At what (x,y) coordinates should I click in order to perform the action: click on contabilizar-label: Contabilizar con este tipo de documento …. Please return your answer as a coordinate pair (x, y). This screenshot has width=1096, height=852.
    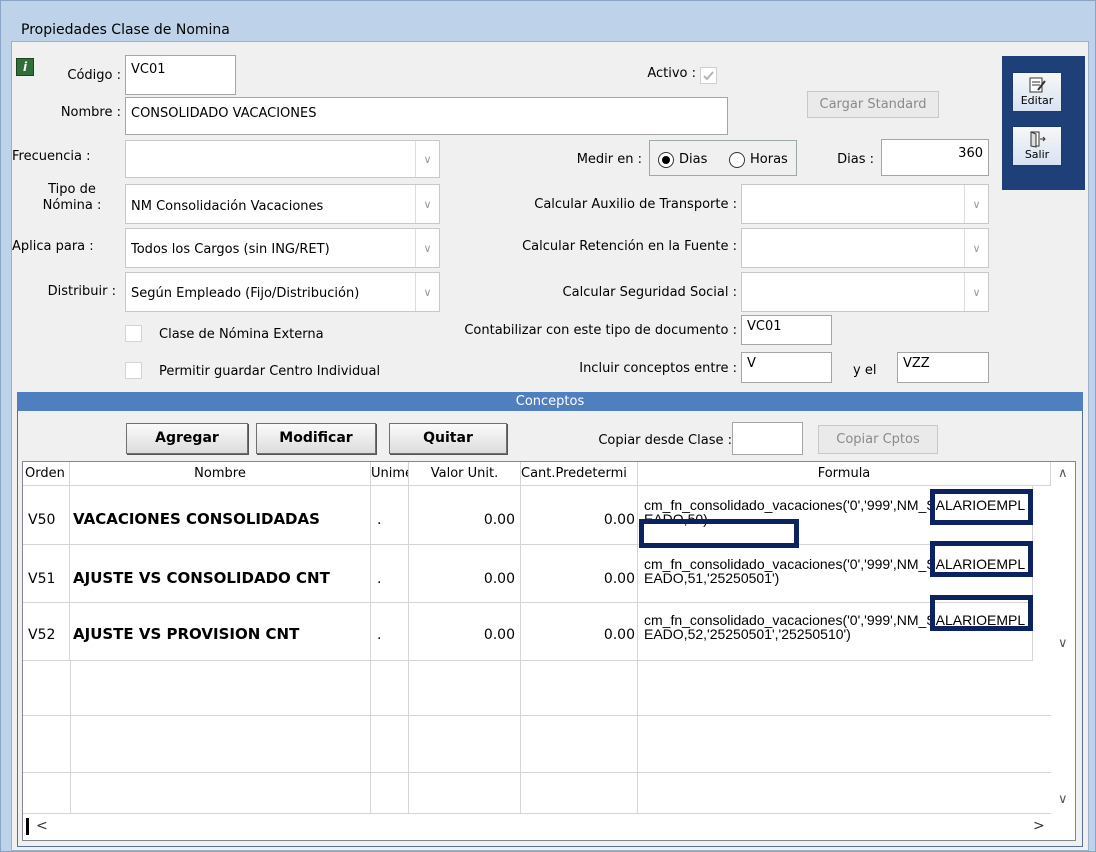
    Looking at the image, I should click on (600, 330).